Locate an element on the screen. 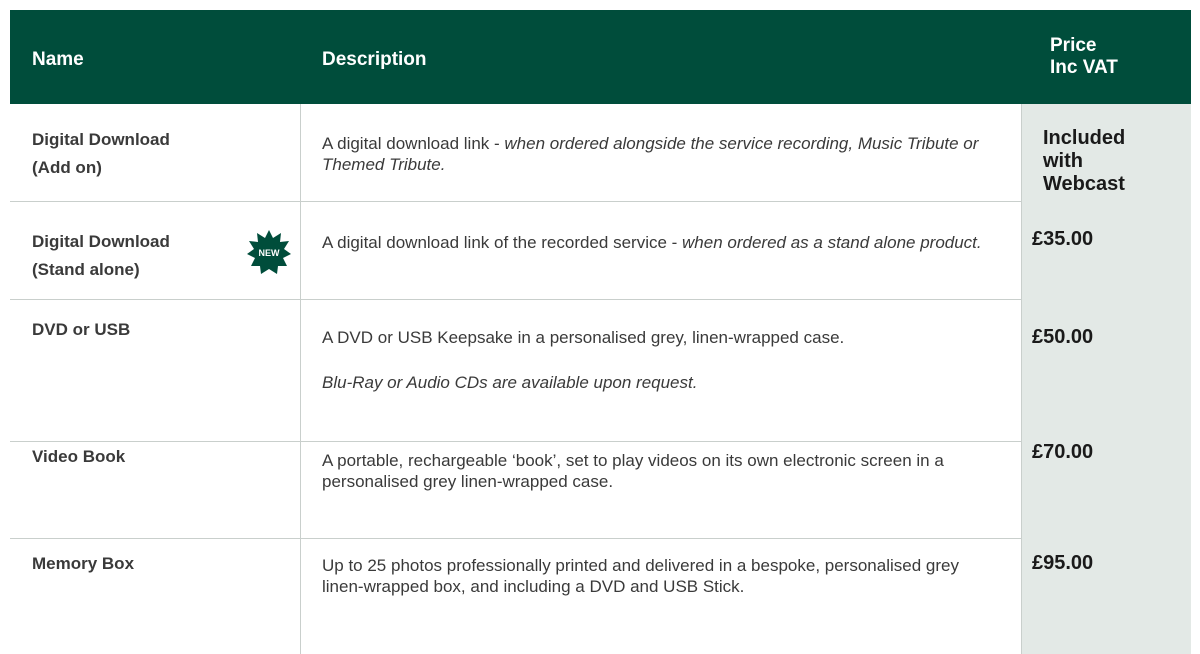  price-line: Included is located at coordinates (1084, 138).